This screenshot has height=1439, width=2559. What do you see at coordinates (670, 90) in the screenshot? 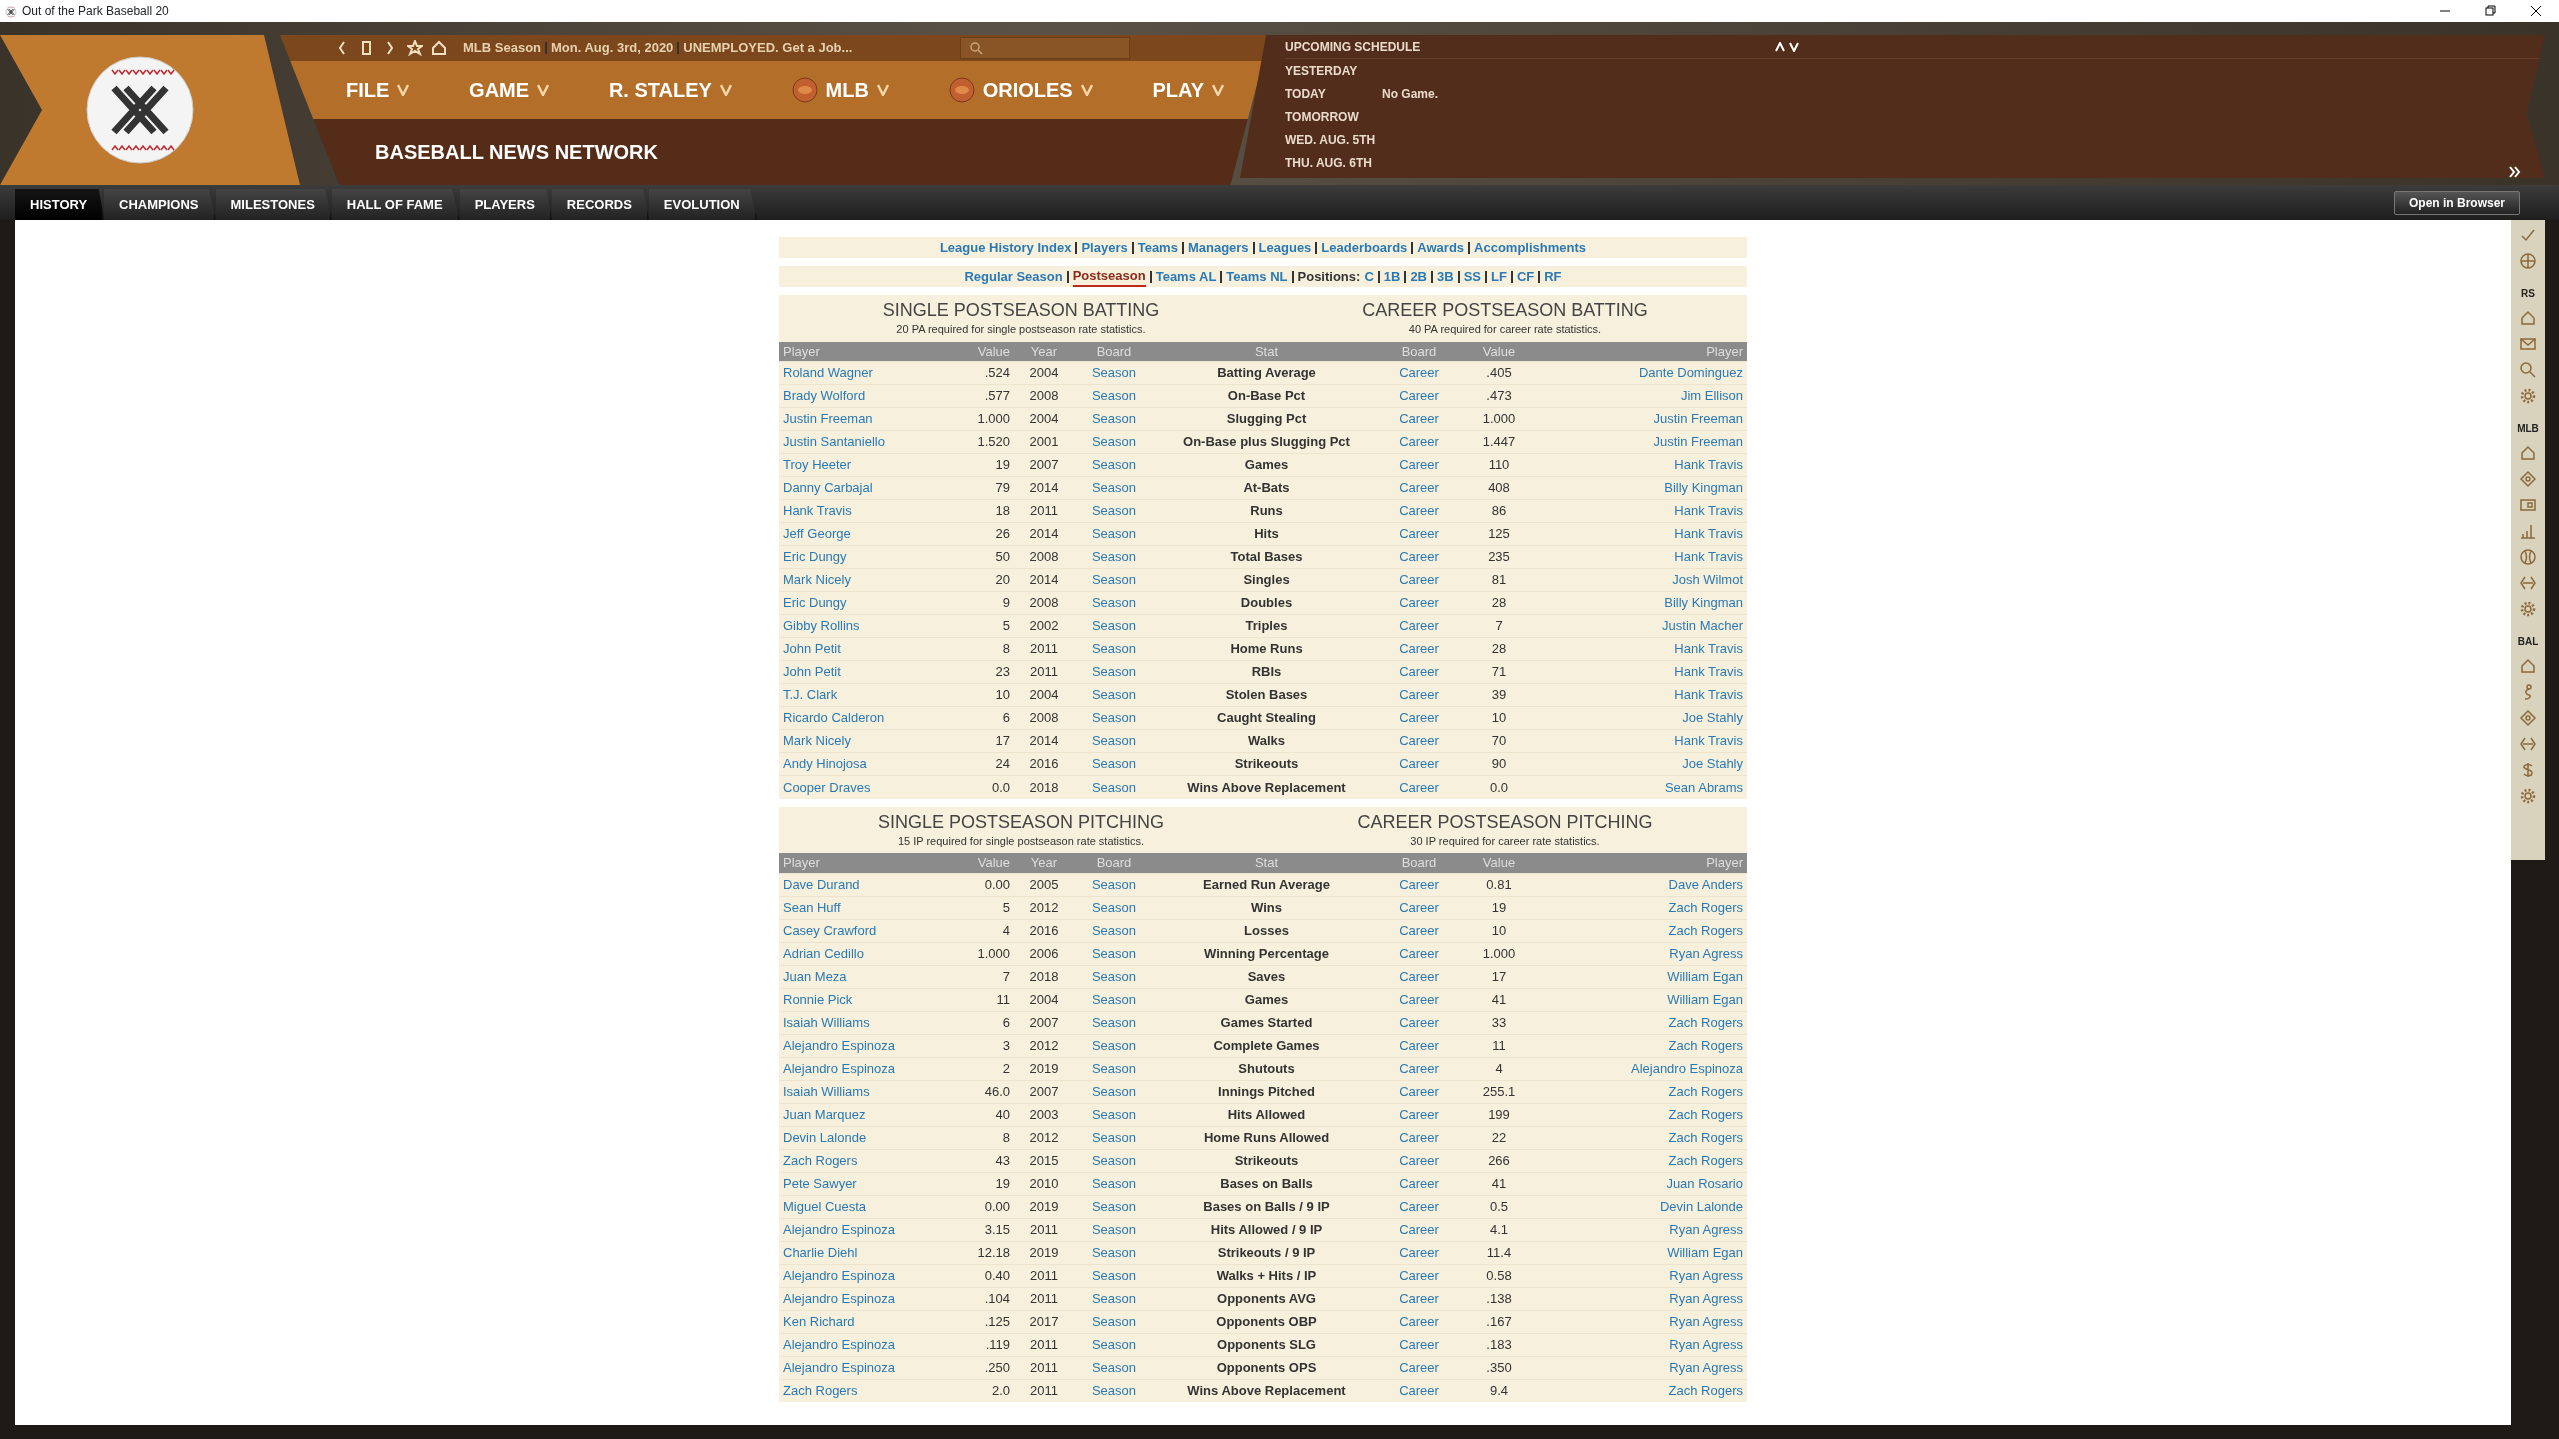
I see `menu-item: R. STALEY` at bounding box center [670, 90].